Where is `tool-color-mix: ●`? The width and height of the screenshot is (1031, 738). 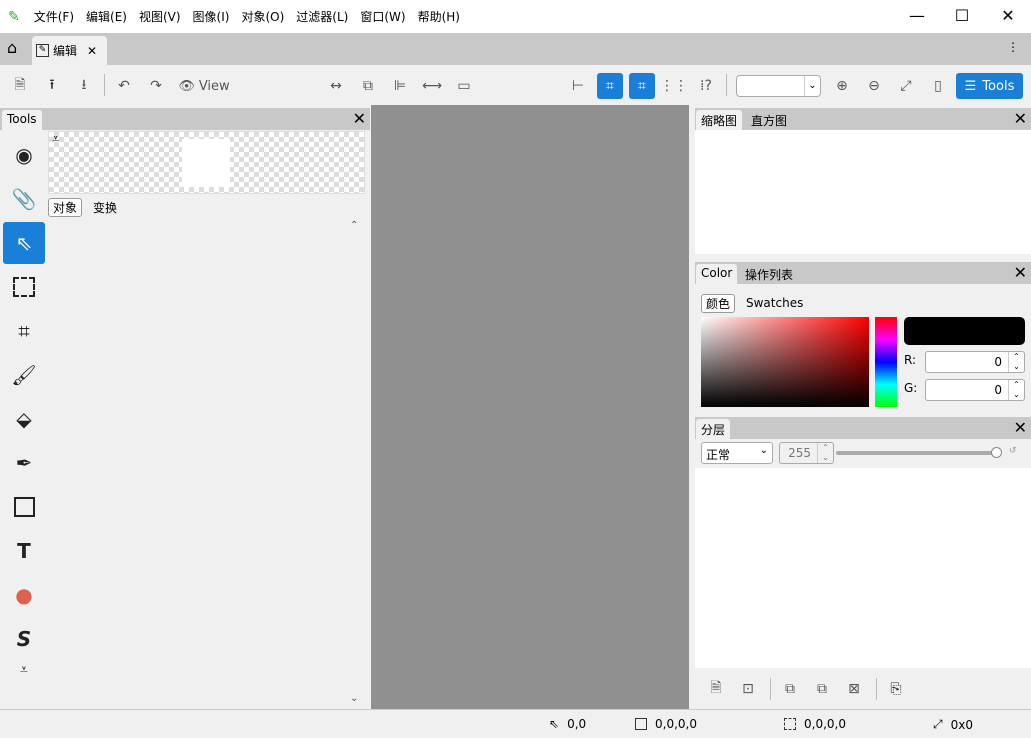 tool-color-mix: ● is located at coordinates (24, 595).